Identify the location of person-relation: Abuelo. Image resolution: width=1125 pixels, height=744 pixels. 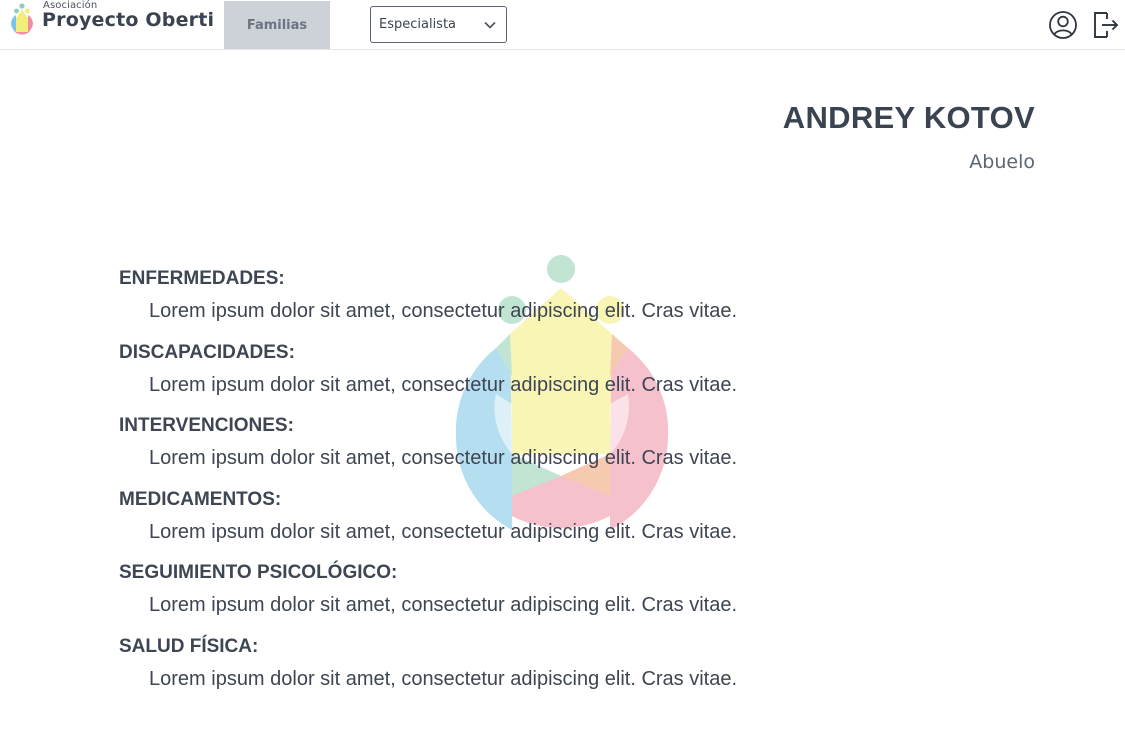
(1002, 162).